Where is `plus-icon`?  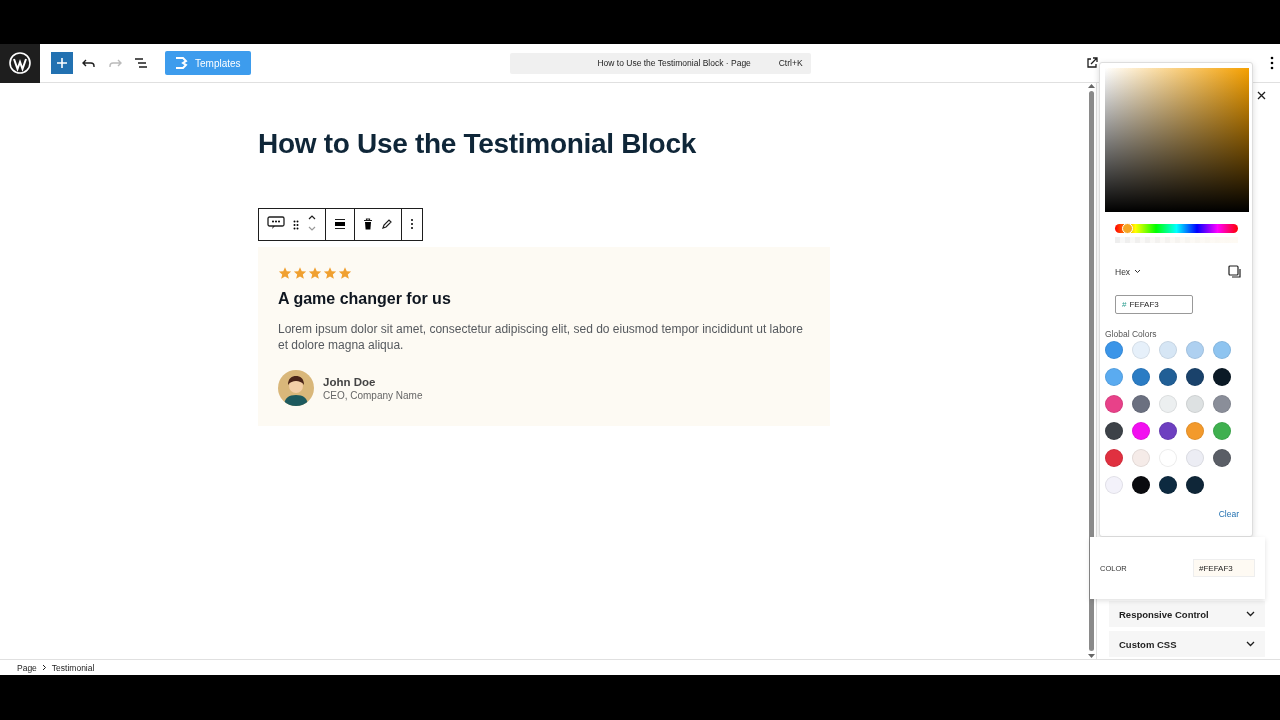 plus-icon is located at coordinates (62, 63).